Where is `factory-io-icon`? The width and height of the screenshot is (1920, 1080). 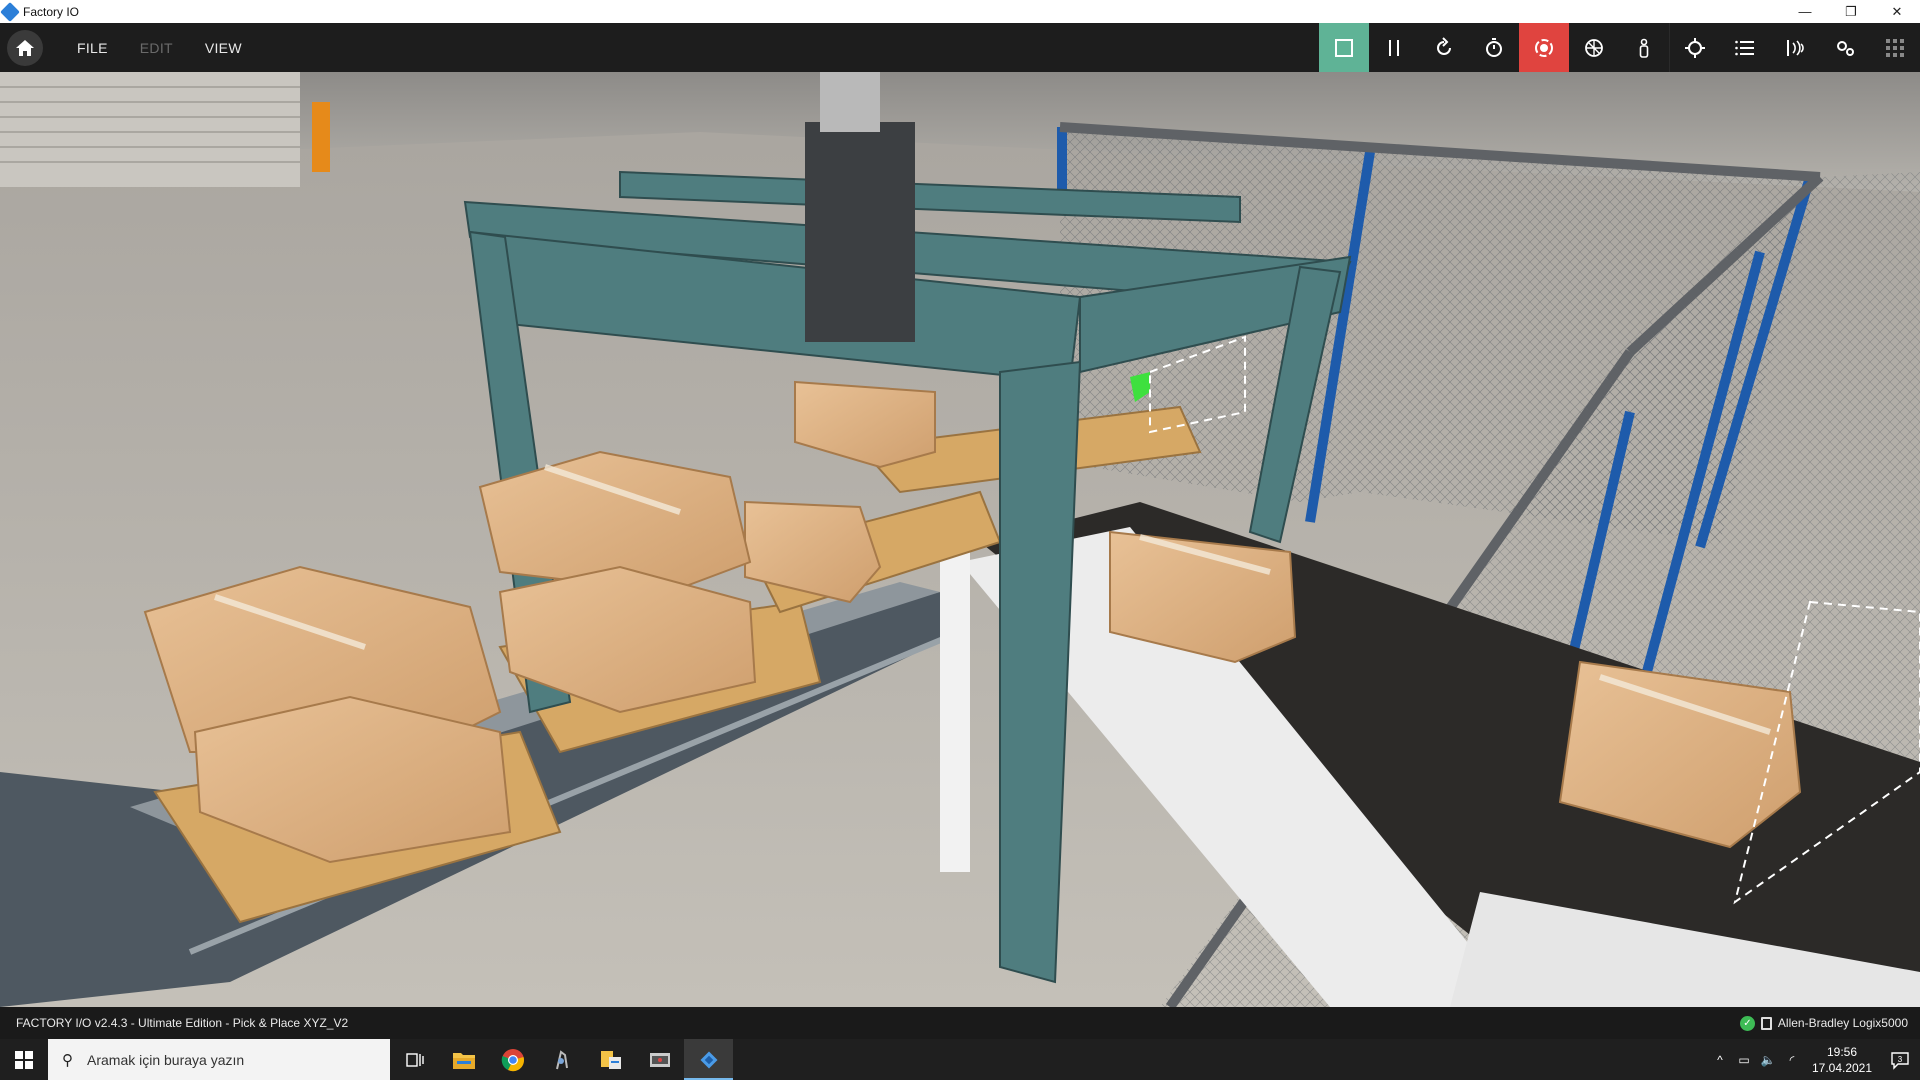 factory-io-icon is located at coordinates (708, 1059).